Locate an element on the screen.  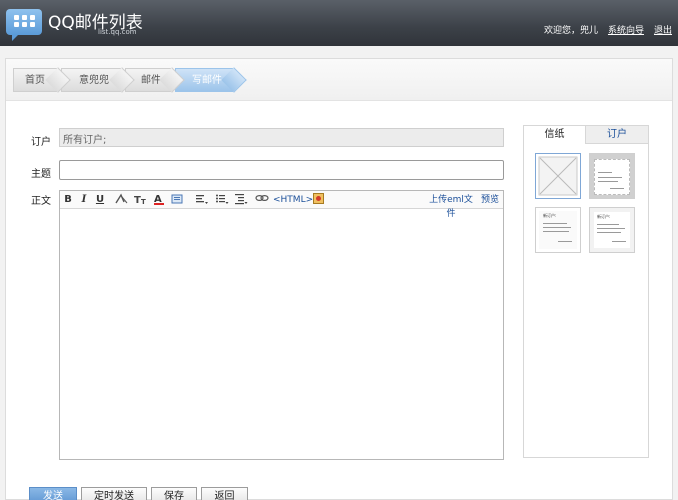
breadcrumb-home: 首页 is located at coordinates (35, 80).